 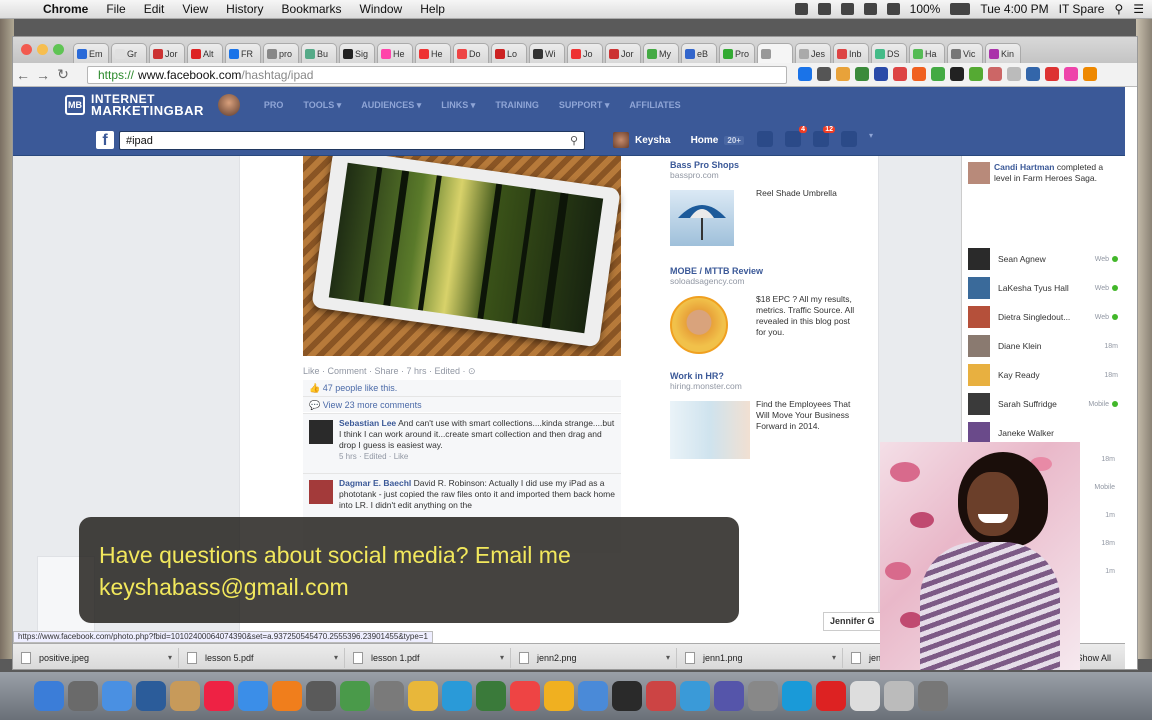 What do you see at coordinates (319, 53) in the screenshot?
I see `browser-tab: Bu` at bounding box center [319, 53].